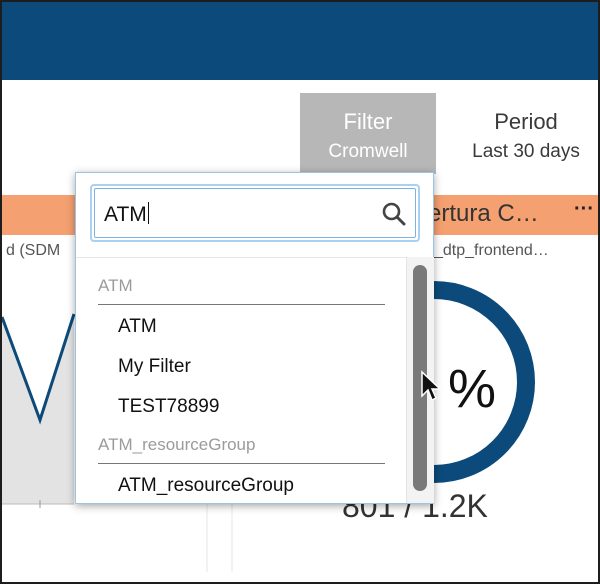 The width and height of the screenshot is (600, 584). Describe the element at coordinates (154, 367) in the screenshot. I see `list-item: My Filter` at that location.